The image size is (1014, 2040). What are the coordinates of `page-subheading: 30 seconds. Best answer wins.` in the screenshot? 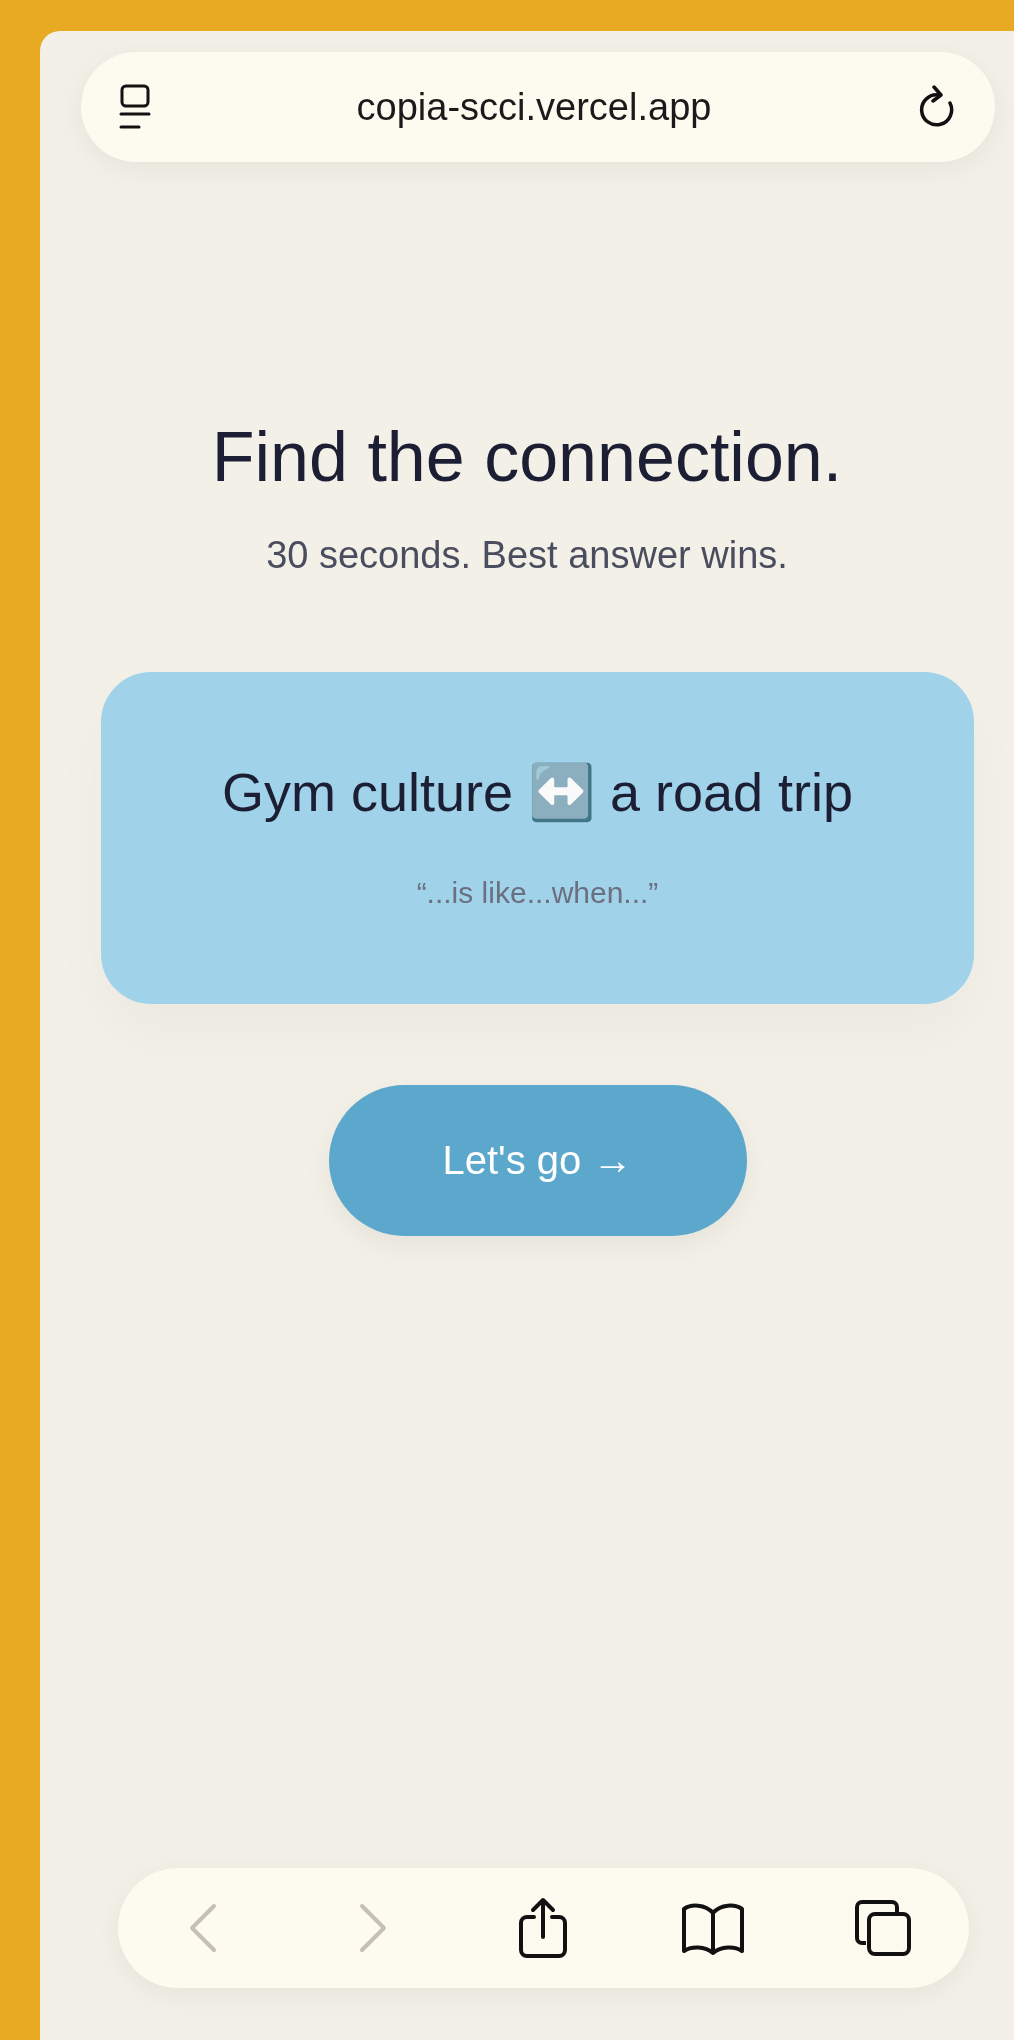 It's located at (527, 555).